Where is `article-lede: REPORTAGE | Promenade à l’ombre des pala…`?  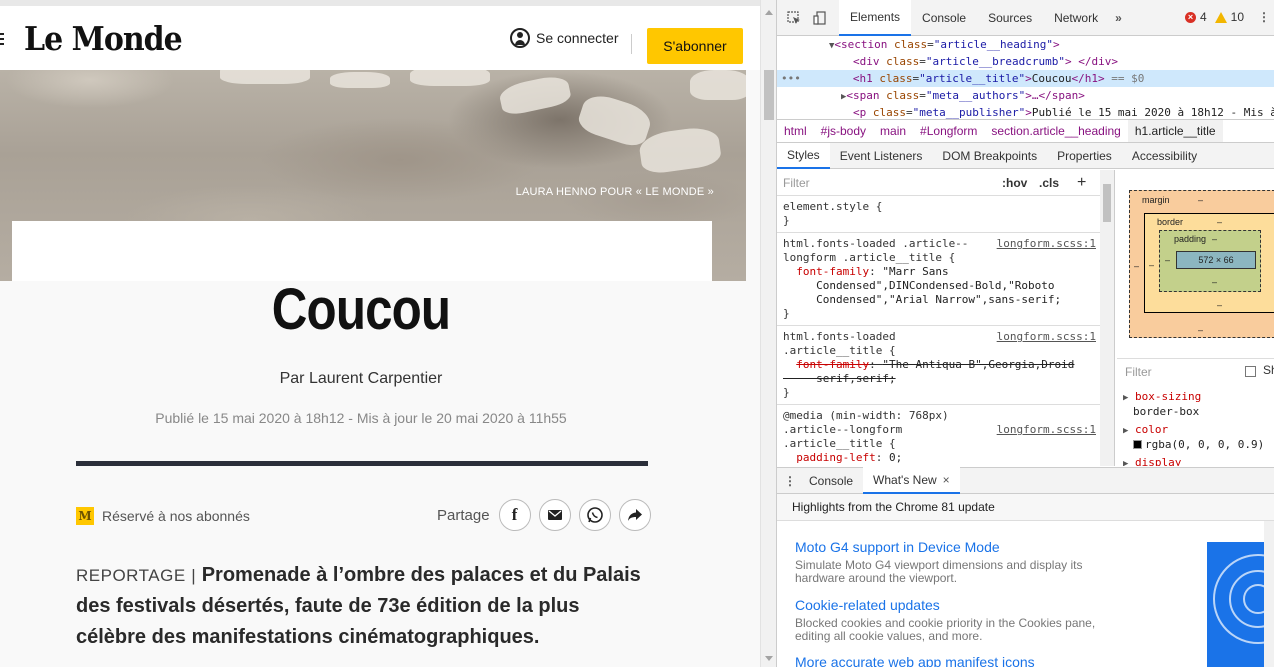
article-lede: REPORTAGE | Promenade à l’ombre des pala… is located at coordinates (361, 606).